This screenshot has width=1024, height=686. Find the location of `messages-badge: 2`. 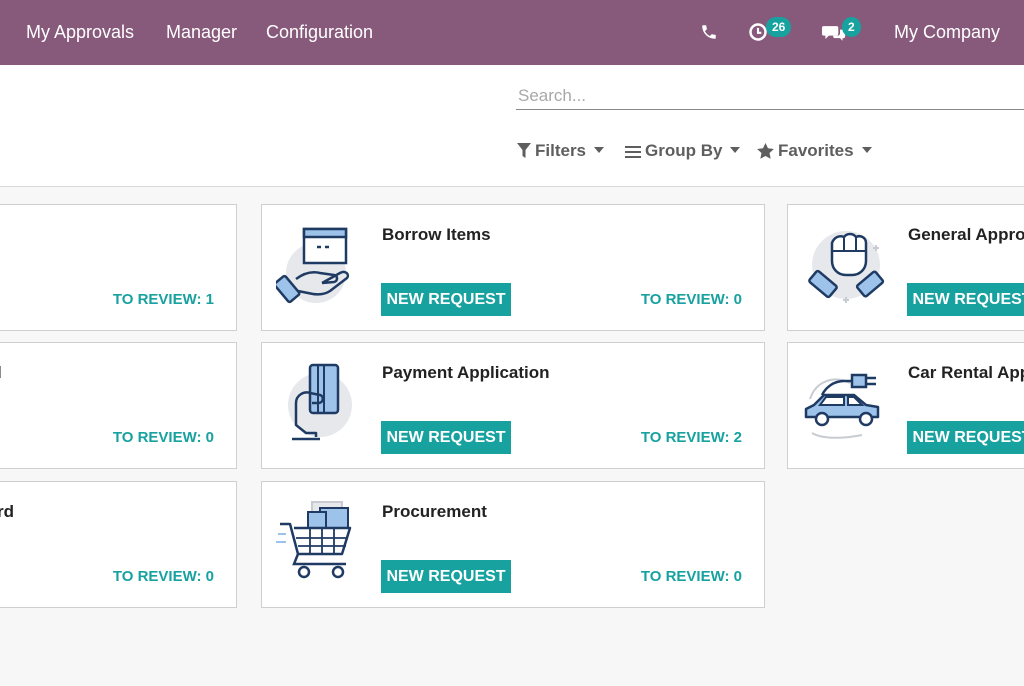

messages-badge: 2 is located at coordinates (851, 27).